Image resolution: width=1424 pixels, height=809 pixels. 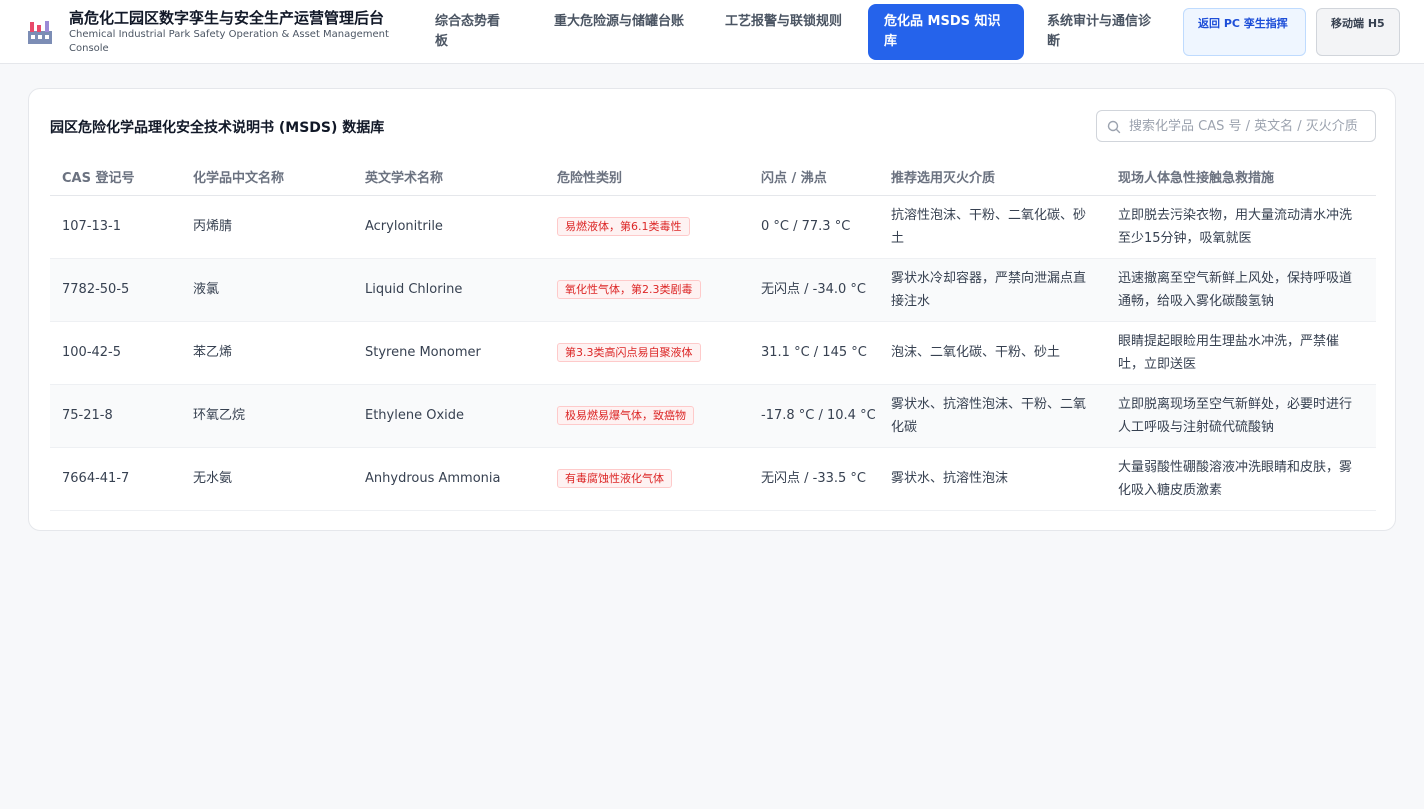 I want to click on flash-boil-point: 无闪点 / -34.0 °C, so click(x=814, y=290).